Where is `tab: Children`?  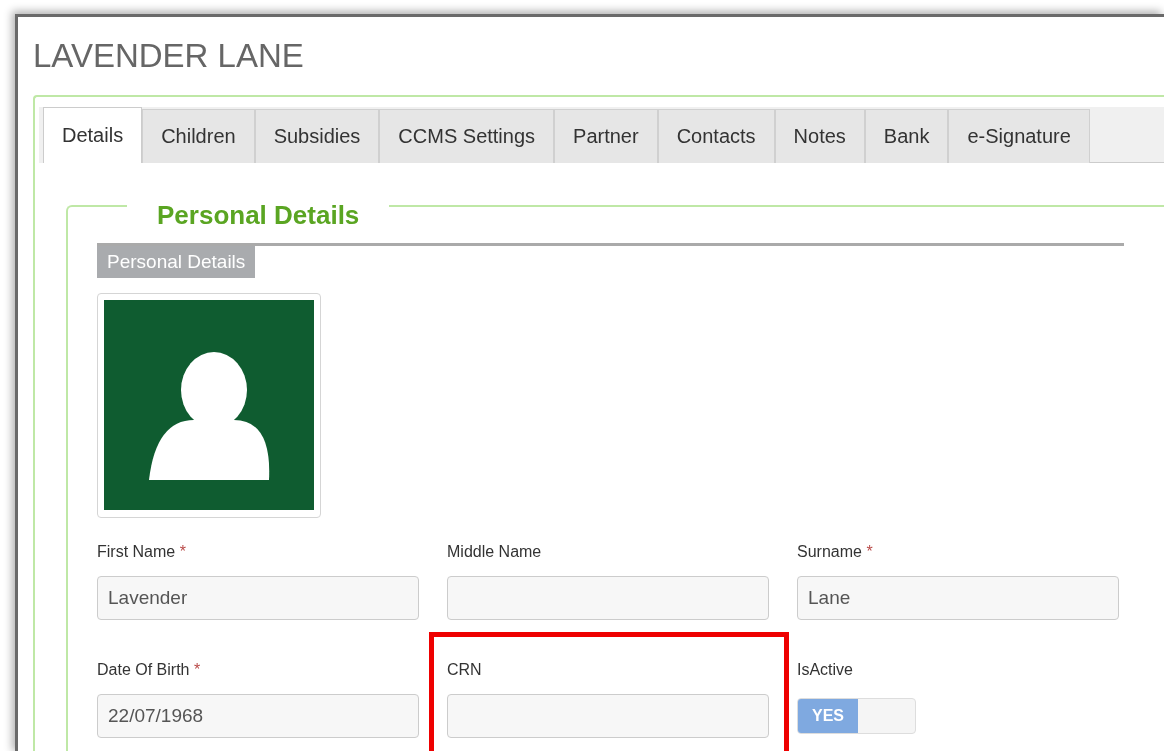
tab: Children is located at coordinates (198, 135).